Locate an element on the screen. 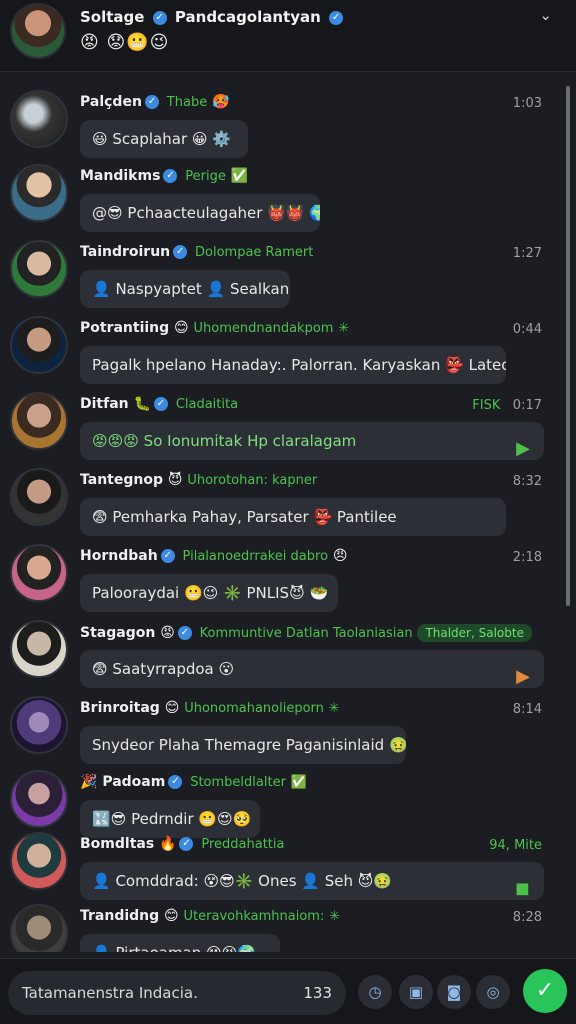 This screenshot has height=1024, width=576. message-bubble: @😎 Pchaacteulagaher 👹👹 🌍 is located at coordinates (200, 213).